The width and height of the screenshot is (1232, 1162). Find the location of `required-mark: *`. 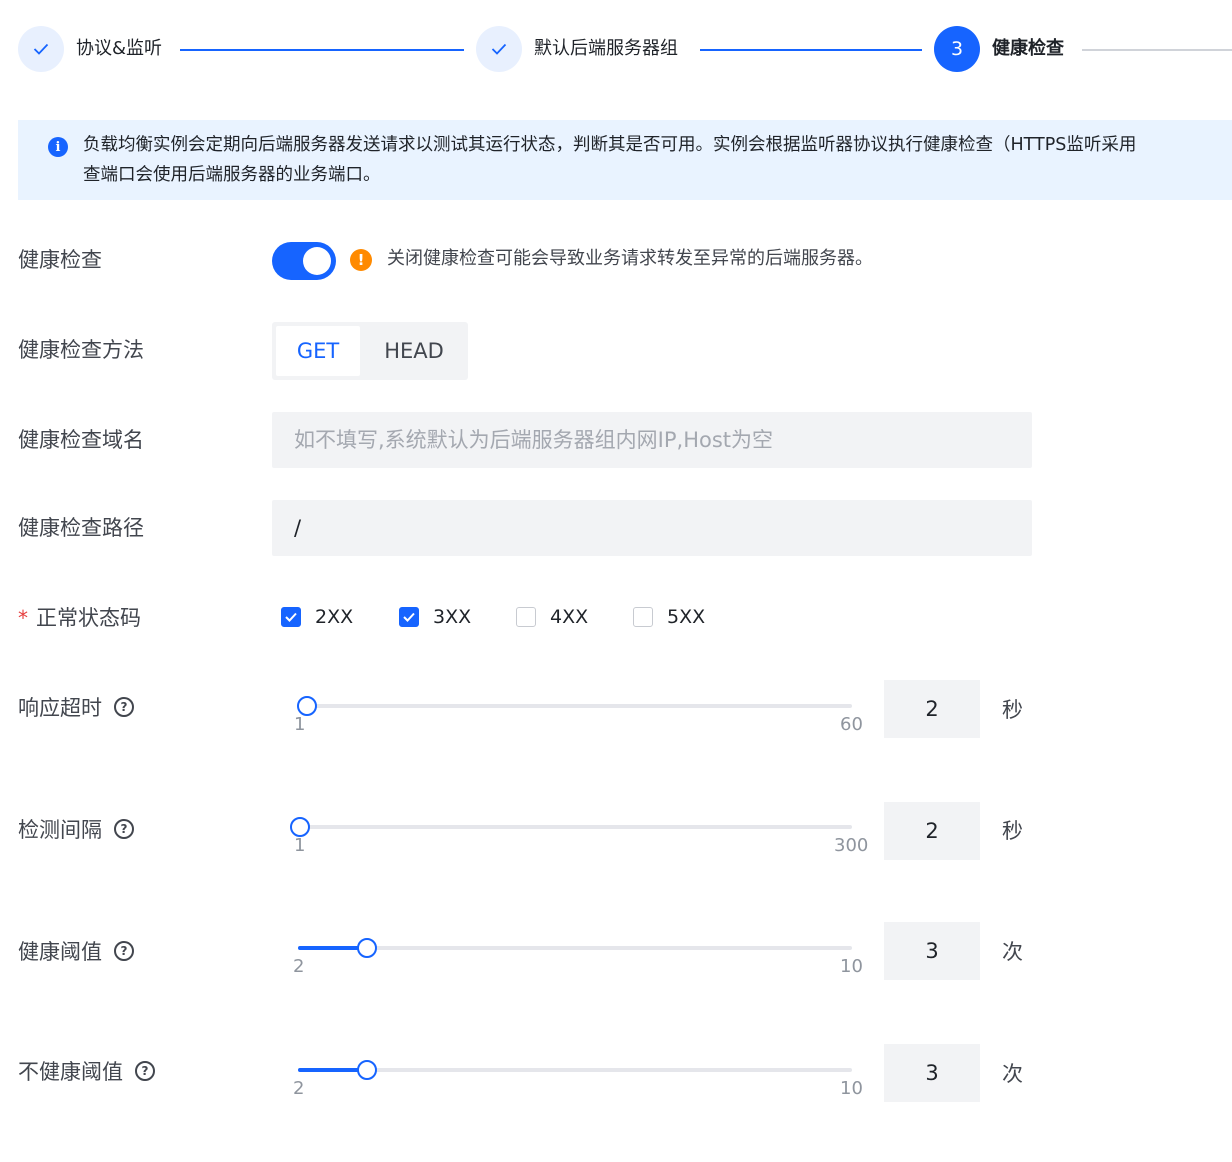

required-mark: * is located at coordinates (23, 618).